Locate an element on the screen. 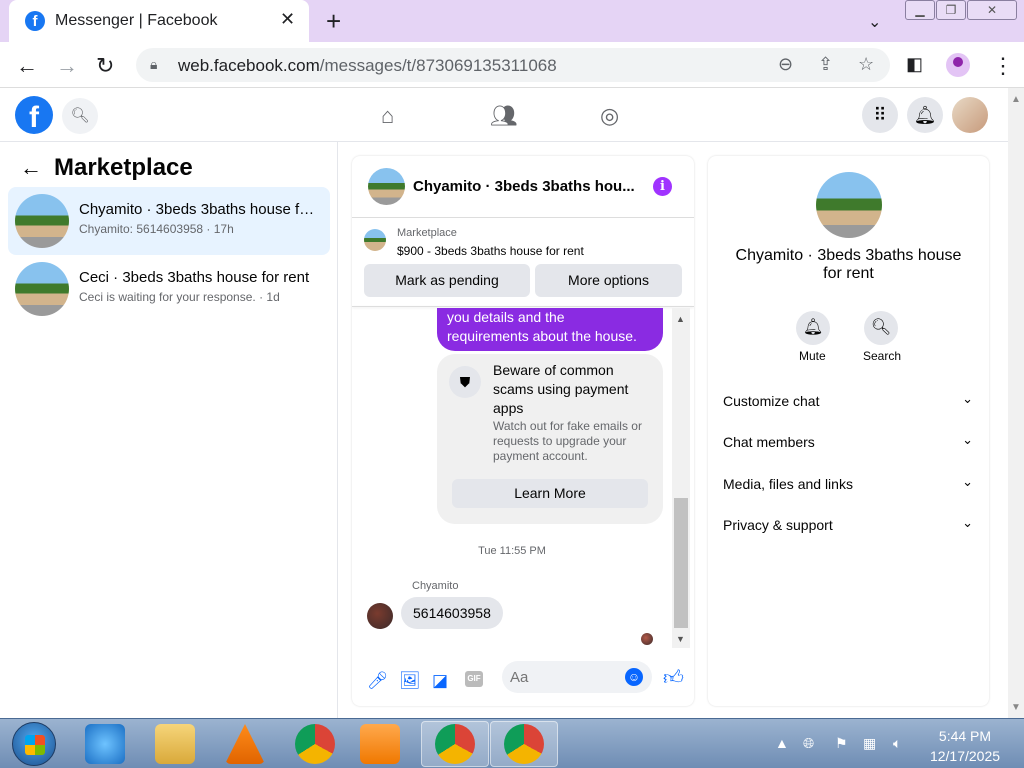  row-label: Privacy & support is located at coordinates (778, 525).